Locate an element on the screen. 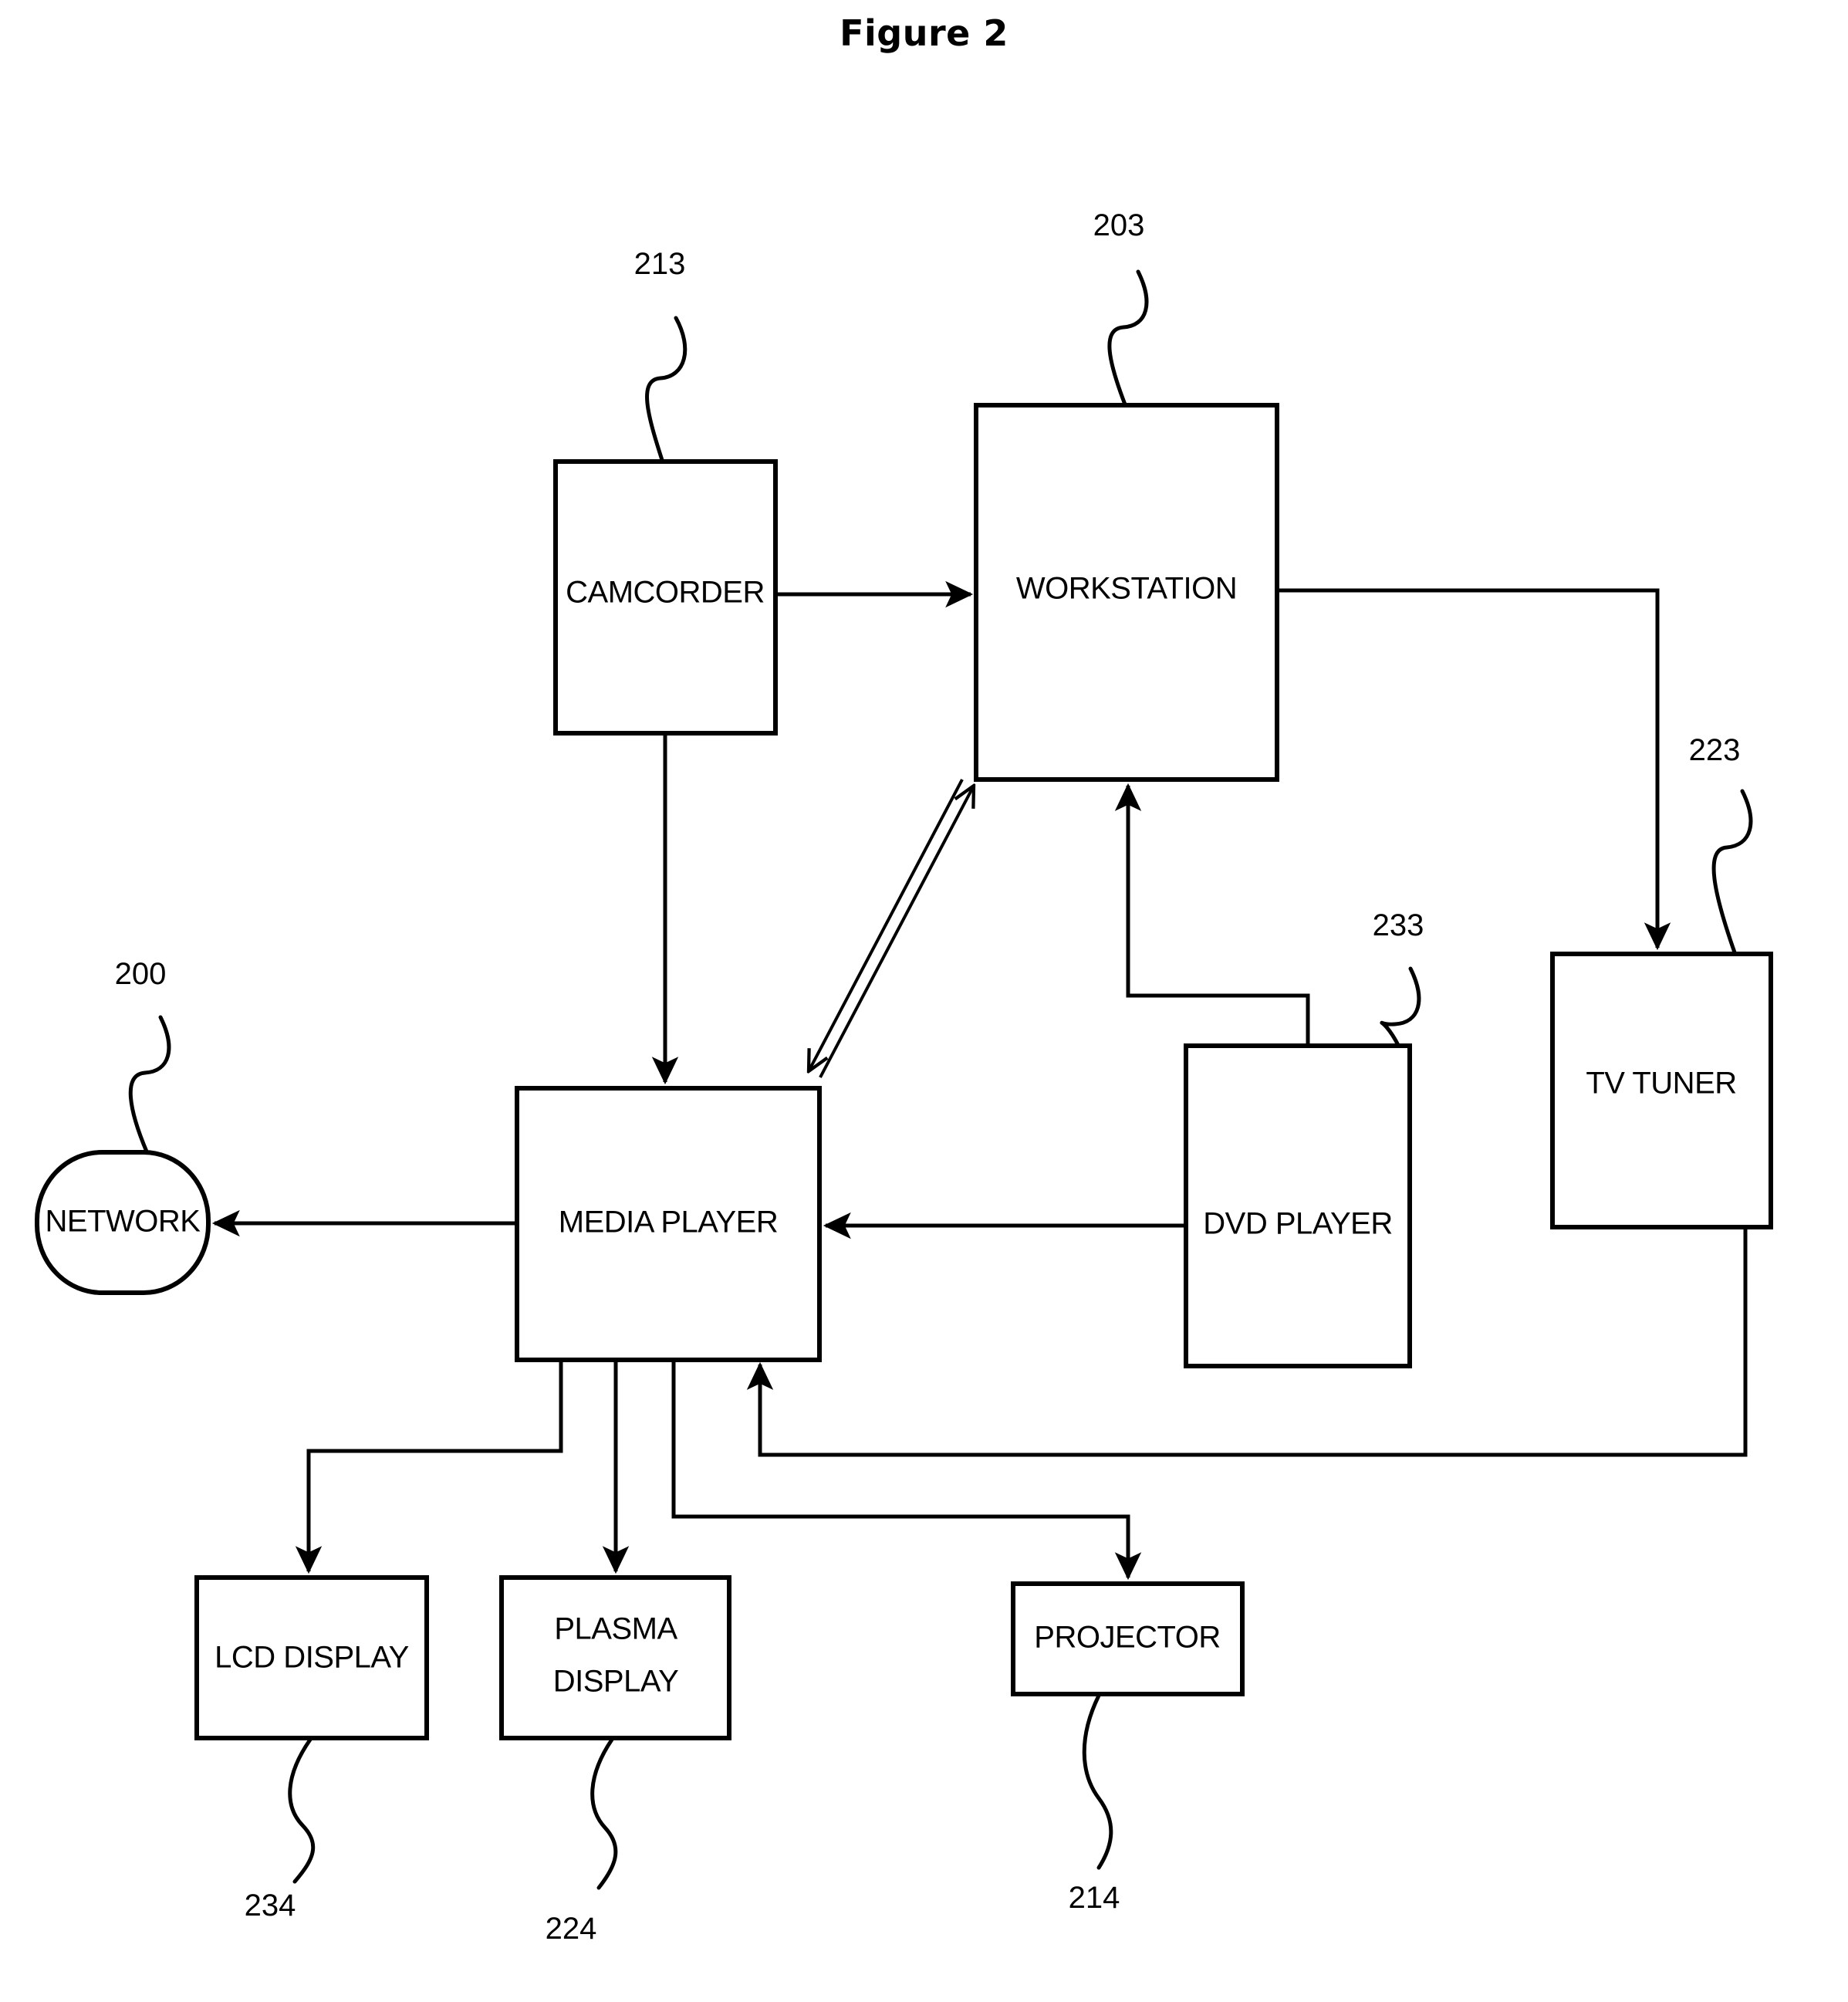  node-plasma-display: PLASMA DISPLAY is located at coordinates (615, 1657).